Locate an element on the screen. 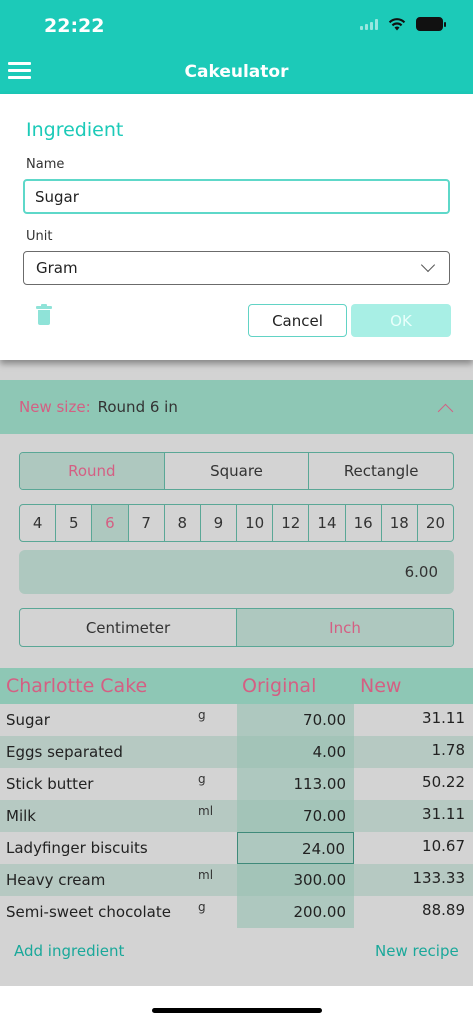  size-option: 4 is located at coordinates (38, 523).